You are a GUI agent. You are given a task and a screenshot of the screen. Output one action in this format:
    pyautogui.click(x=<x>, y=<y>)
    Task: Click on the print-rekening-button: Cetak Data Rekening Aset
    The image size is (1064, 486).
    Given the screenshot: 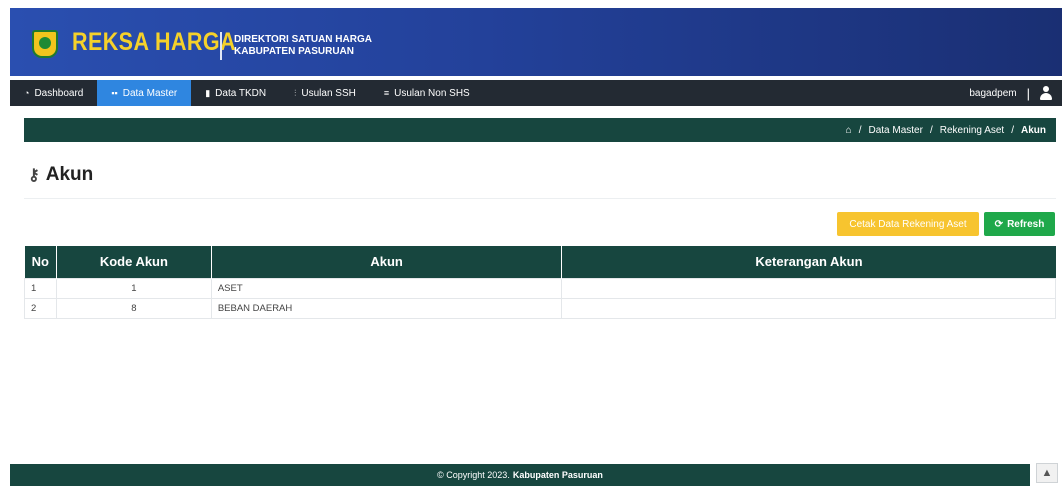 What is the action you would take?
    pyautogui.click(x=908, y=224)
    